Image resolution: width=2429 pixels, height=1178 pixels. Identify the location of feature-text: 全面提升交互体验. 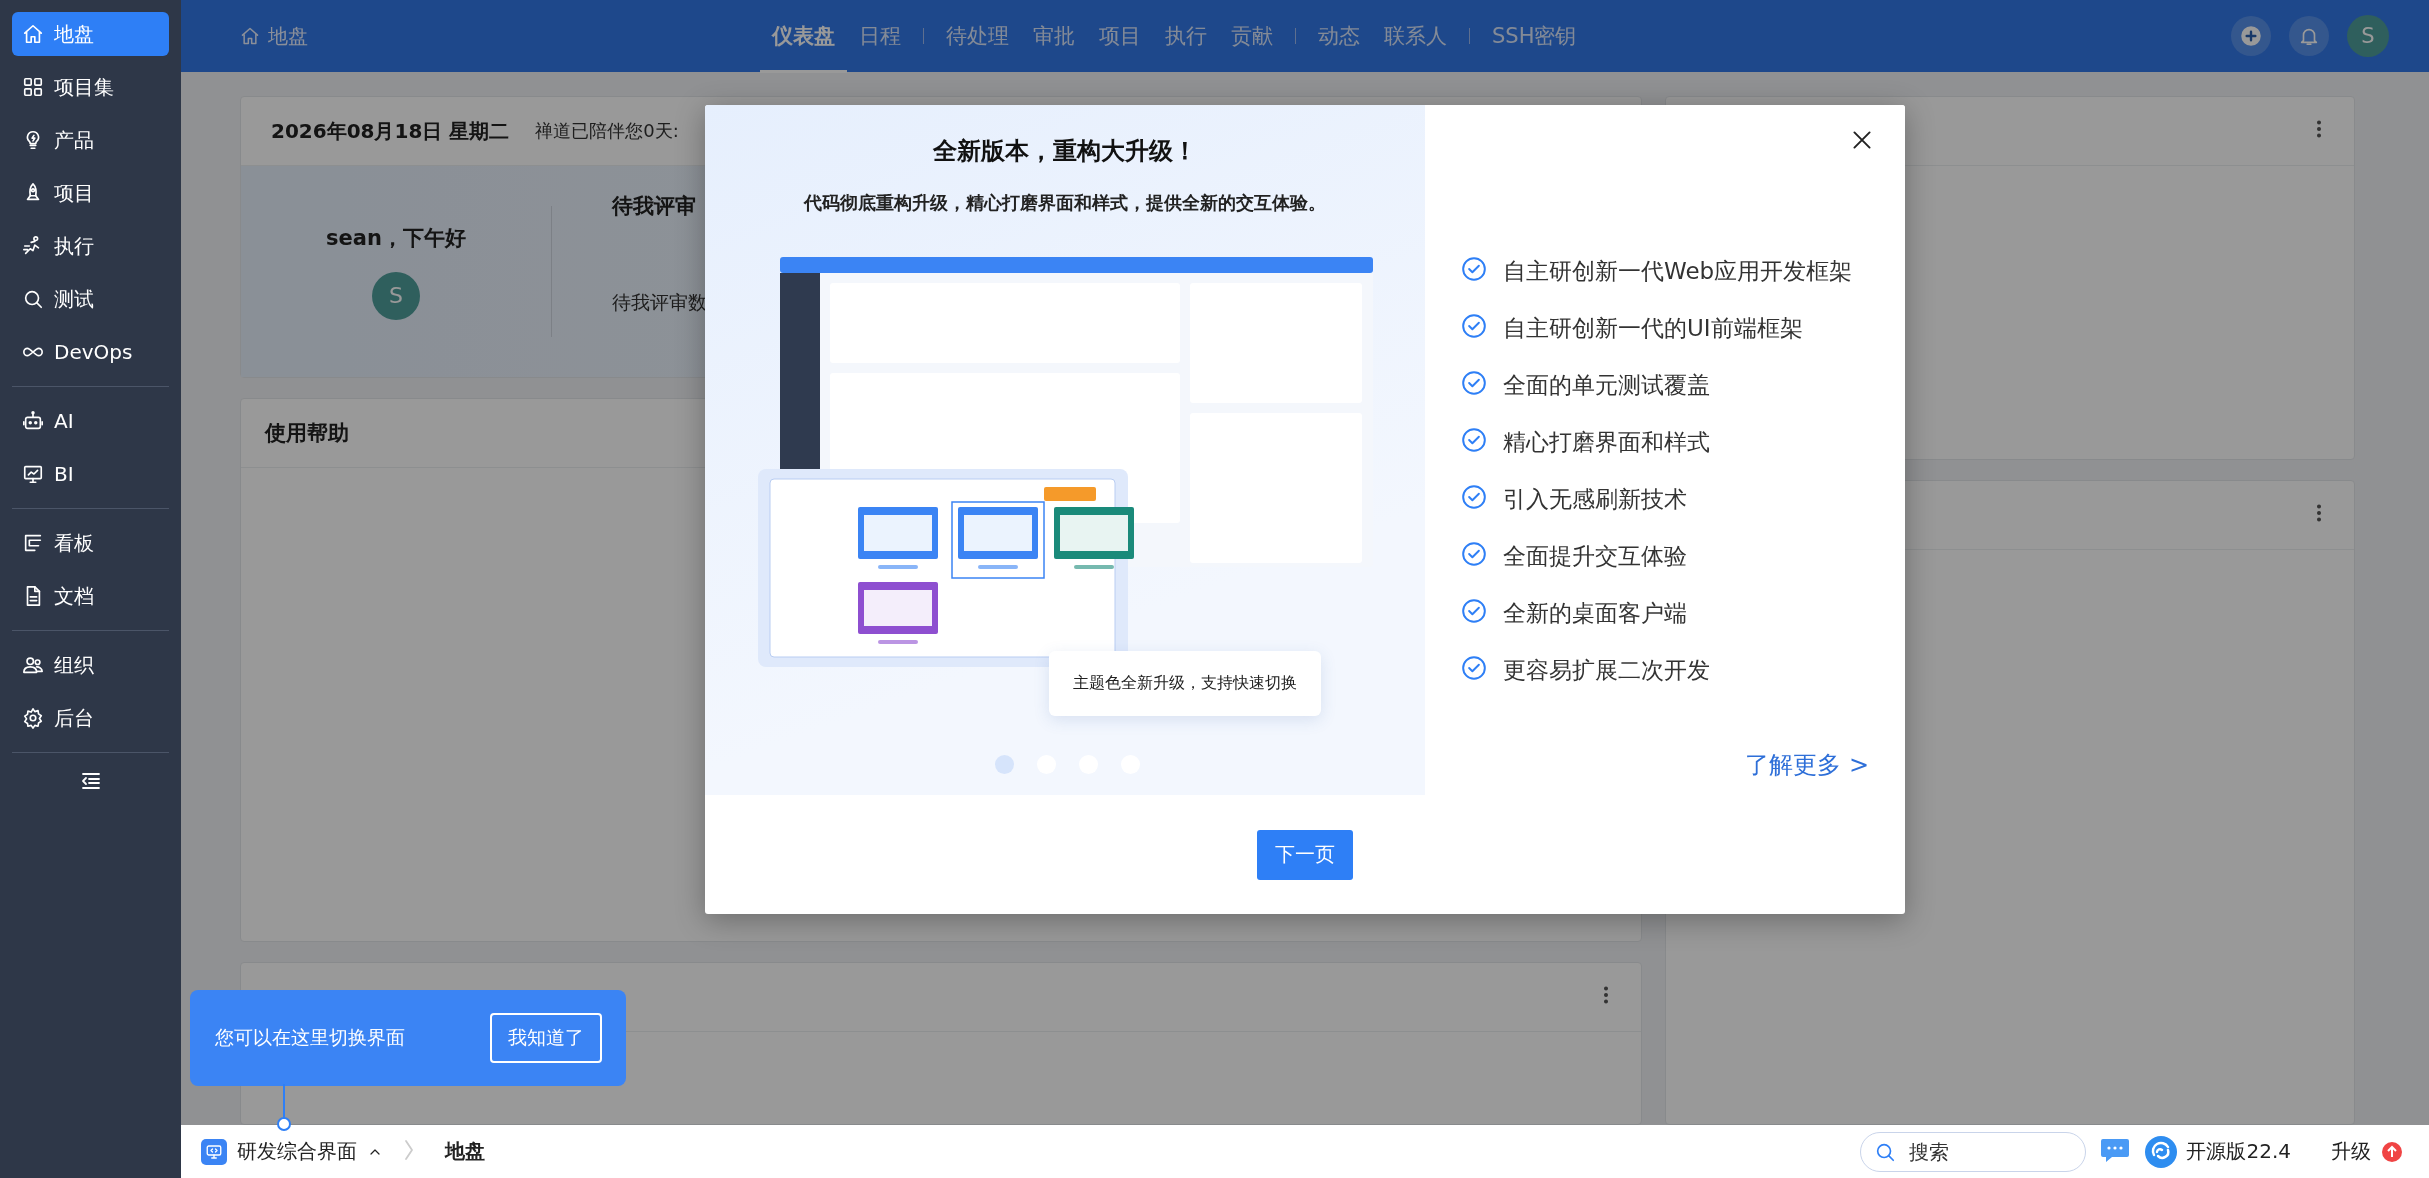
(1595, 556).